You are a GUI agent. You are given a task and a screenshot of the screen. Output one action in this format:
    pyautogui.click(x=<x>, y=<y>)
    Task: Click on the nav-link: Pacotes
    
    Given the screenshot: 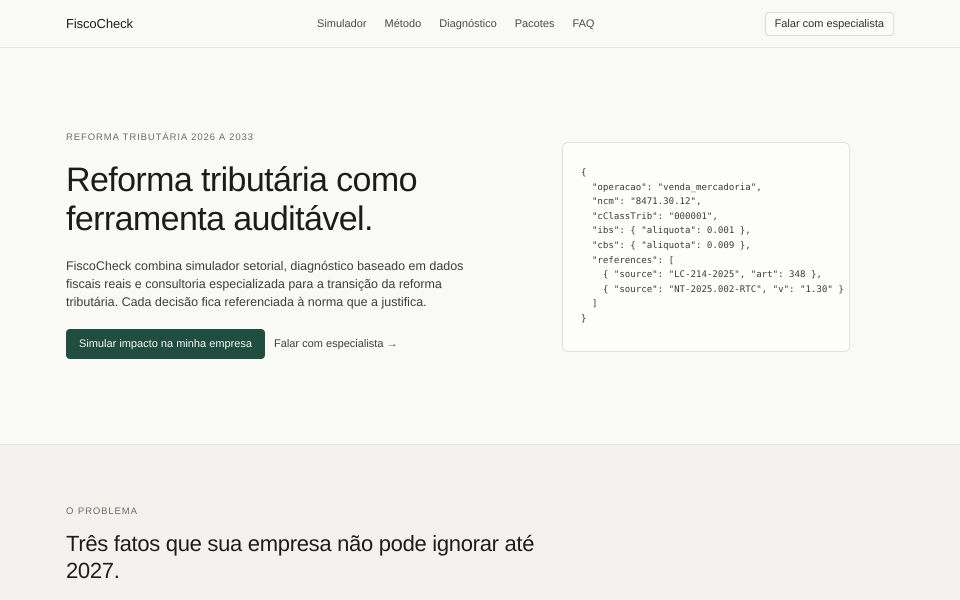 What is the action you would take?
    pyautogui.click(x=534, y=24)
    